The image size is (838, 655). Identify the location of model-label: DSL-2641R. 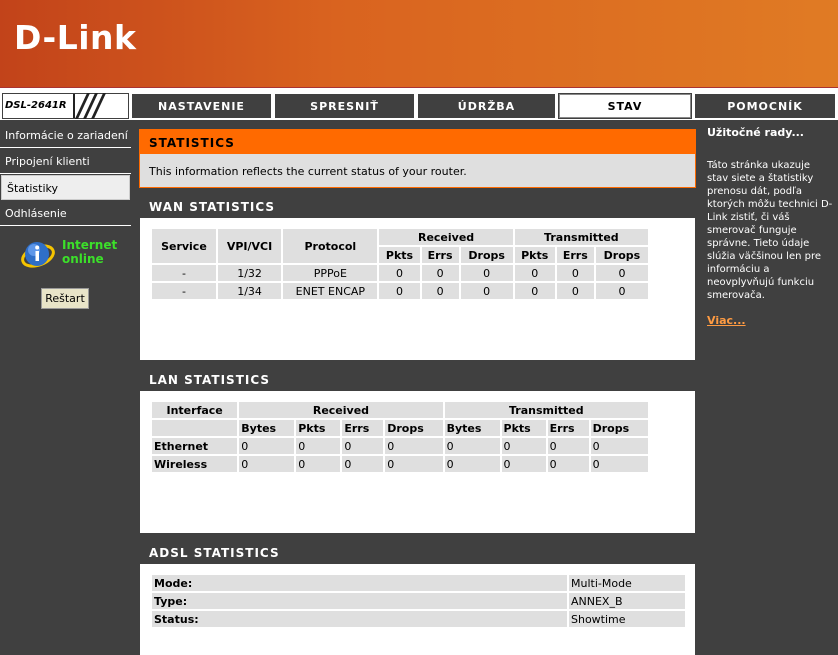
(36, 105).